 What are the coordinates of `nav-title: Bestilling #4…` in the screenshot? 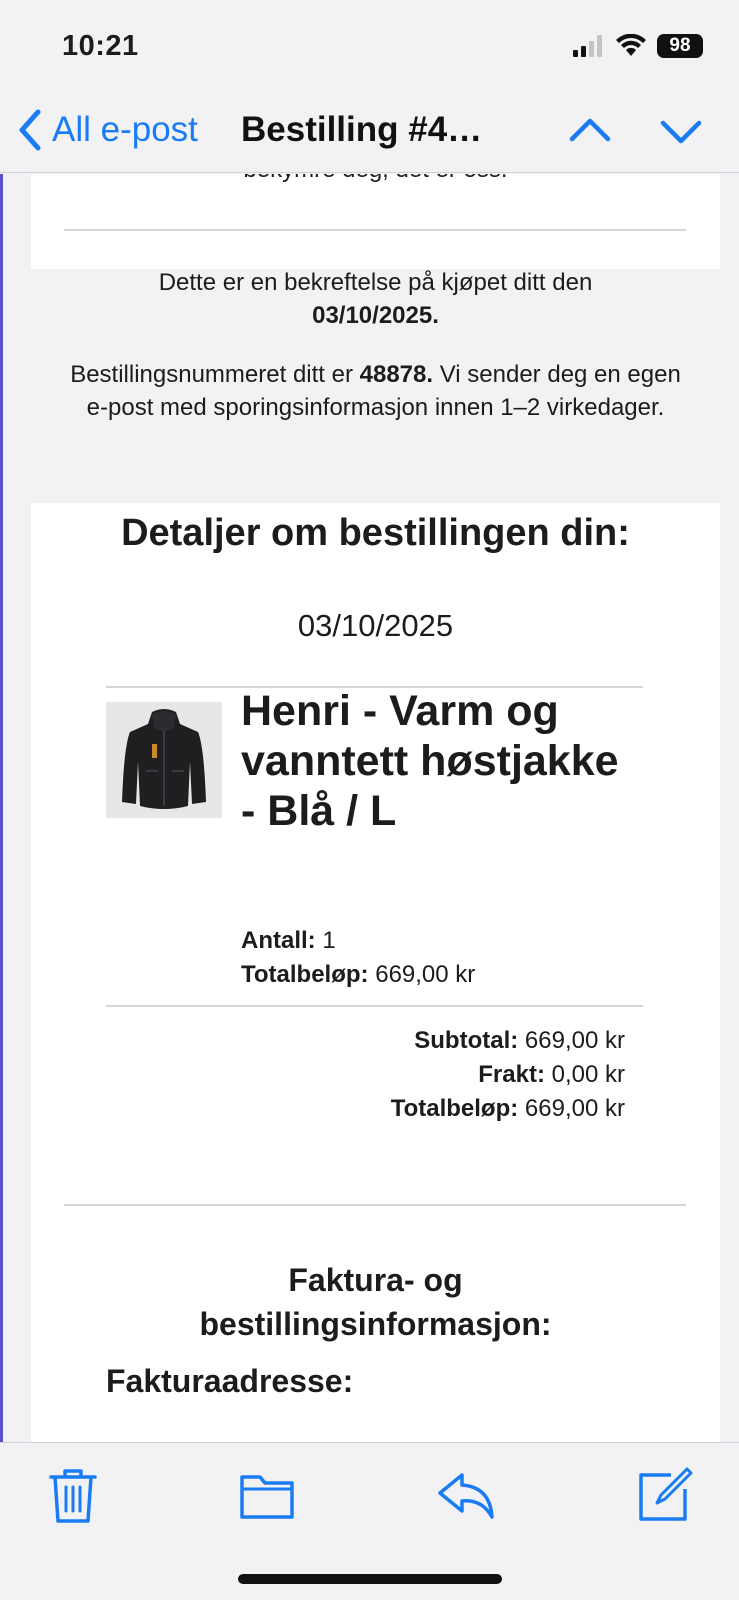 It's located at (362, 129).